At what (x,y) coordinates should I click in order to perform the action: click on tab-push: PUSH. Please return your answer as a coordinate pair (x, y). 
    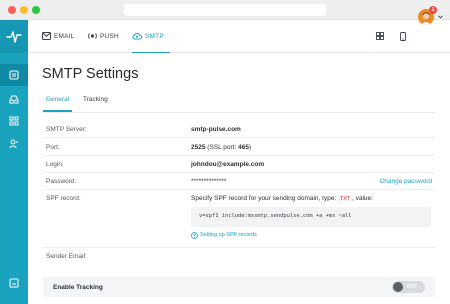
    Looking at the image, I should click on (106, 36).